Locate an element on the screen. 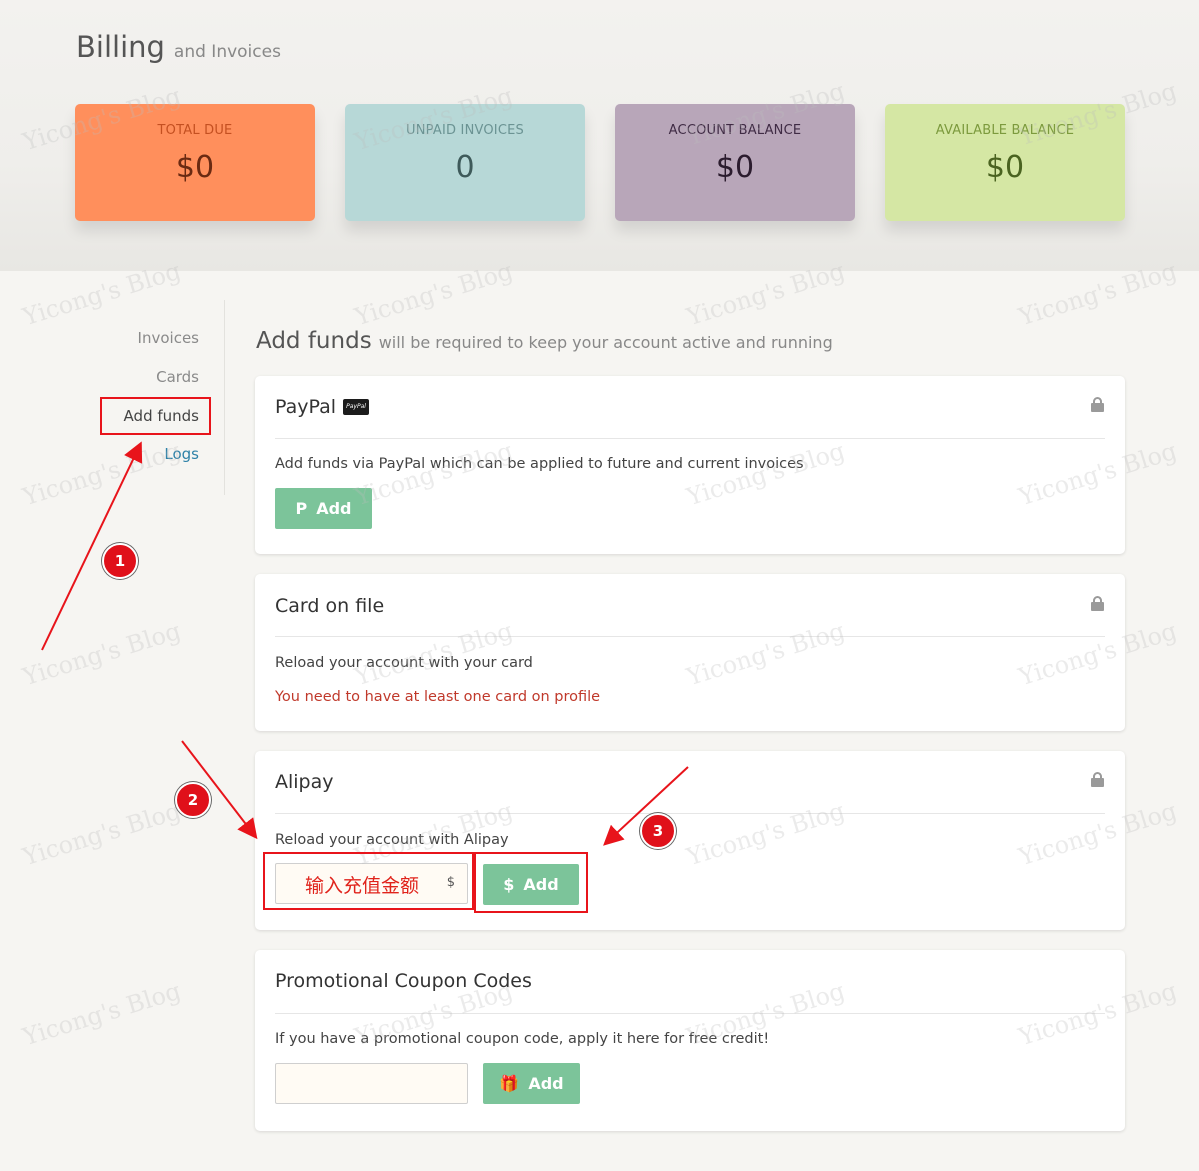  annotation-badge-1: 1 is located at coordinates (120, 561).